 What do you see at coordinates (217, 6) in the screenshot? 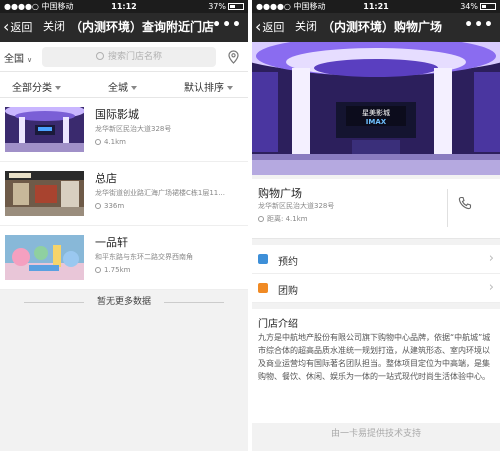
I see `battery-percent: 37%` at bounding box center [217, 6].